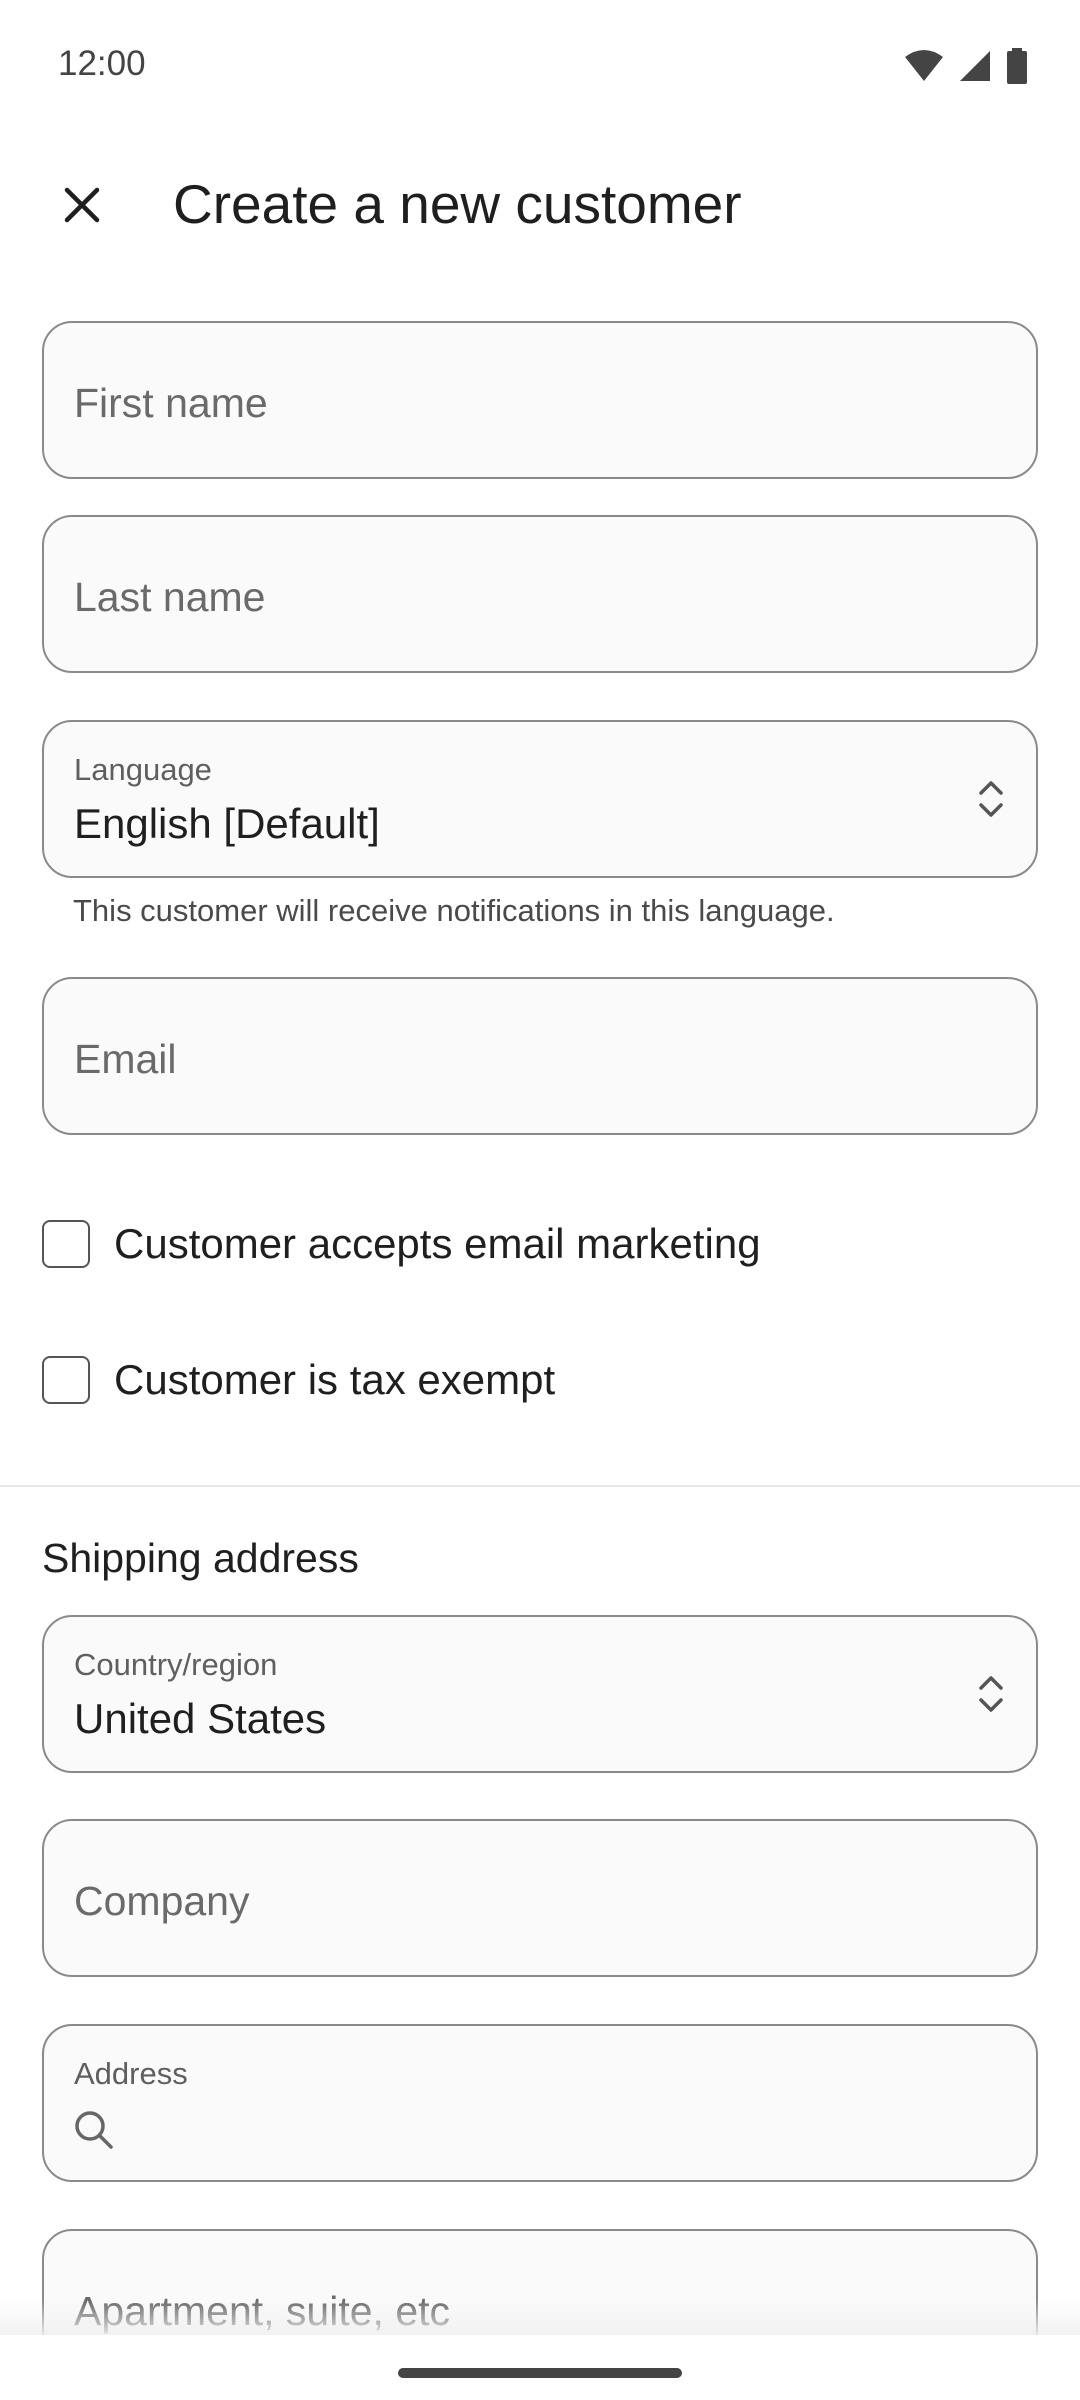  I want to click on first-name-placeholder: First name, so click(171, 403).